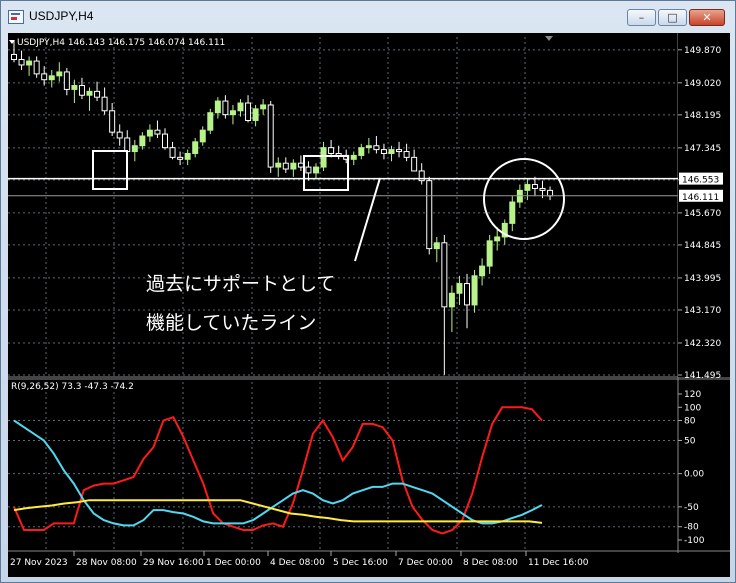 This screenshot has width=736, height=583. What do you see at coordinates (61, 16) in the screenshot?
I see `window-title: USDJPY,H4` at bounding box center [61, 16].